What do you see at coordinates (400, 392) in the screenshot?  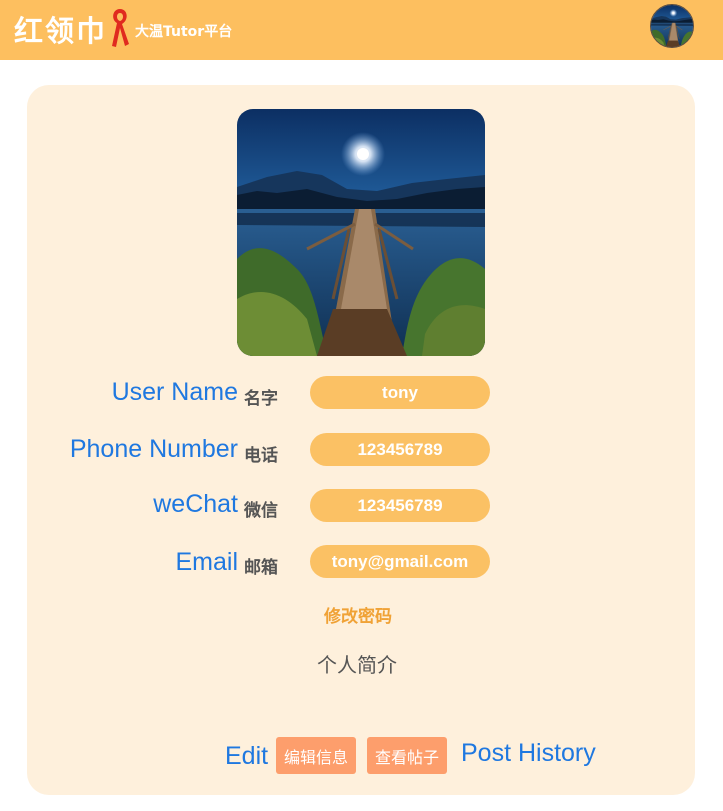 I see `user-name-value: tony` at bounding box center [400, 392].